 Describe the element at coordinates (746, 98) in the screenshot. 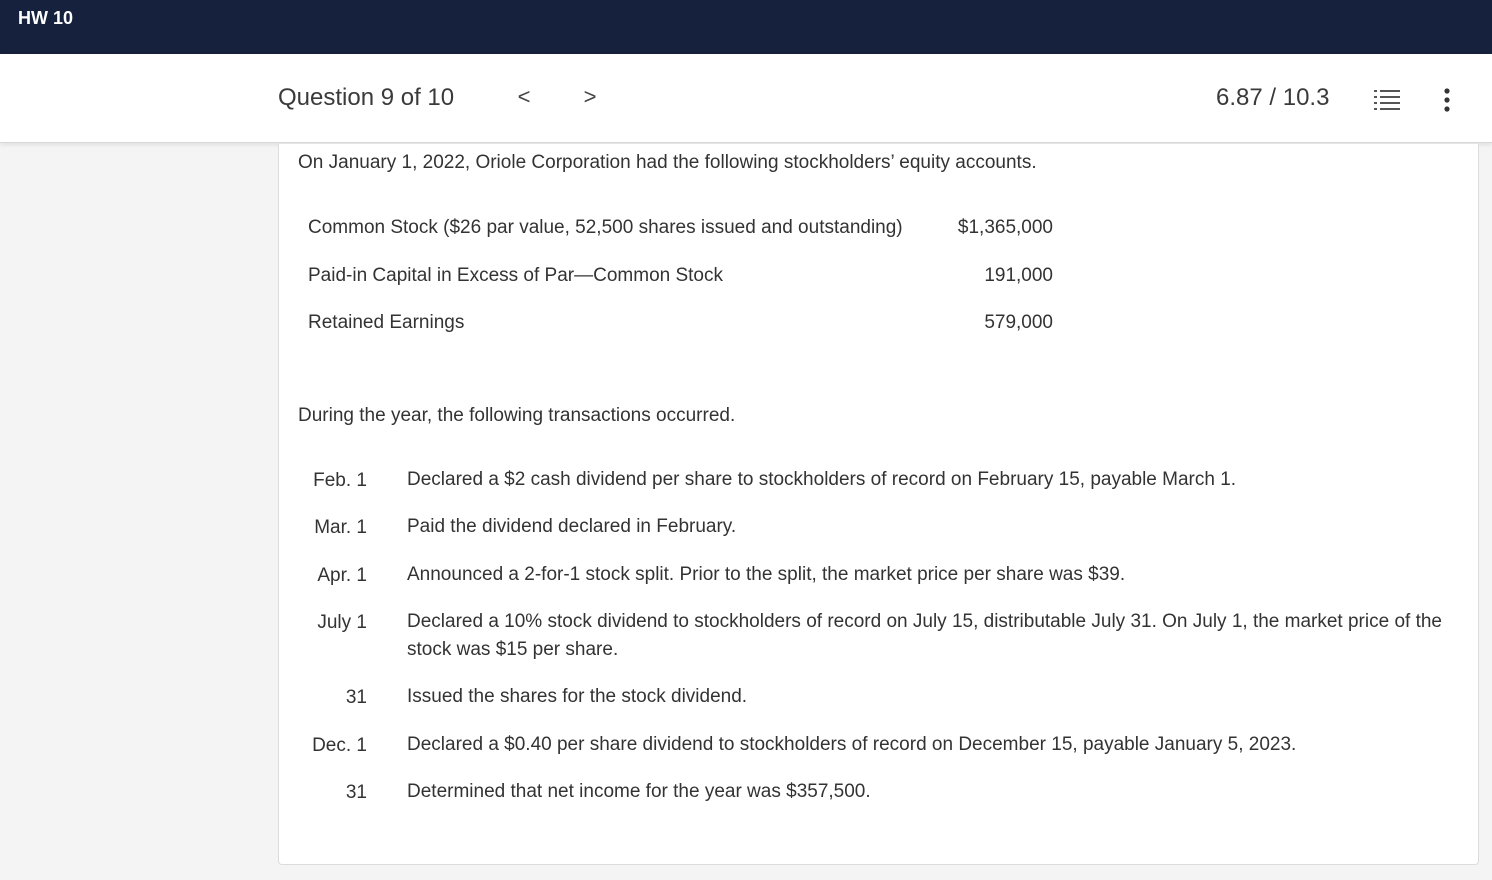

I see `question-bar: Question 9 of 10 < > 6.87 / 10.3` at that location.